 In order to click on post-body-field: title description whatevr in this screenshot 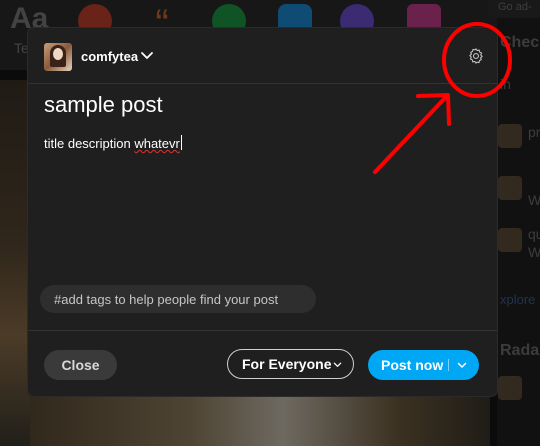, I will do `click(113, 143)`.